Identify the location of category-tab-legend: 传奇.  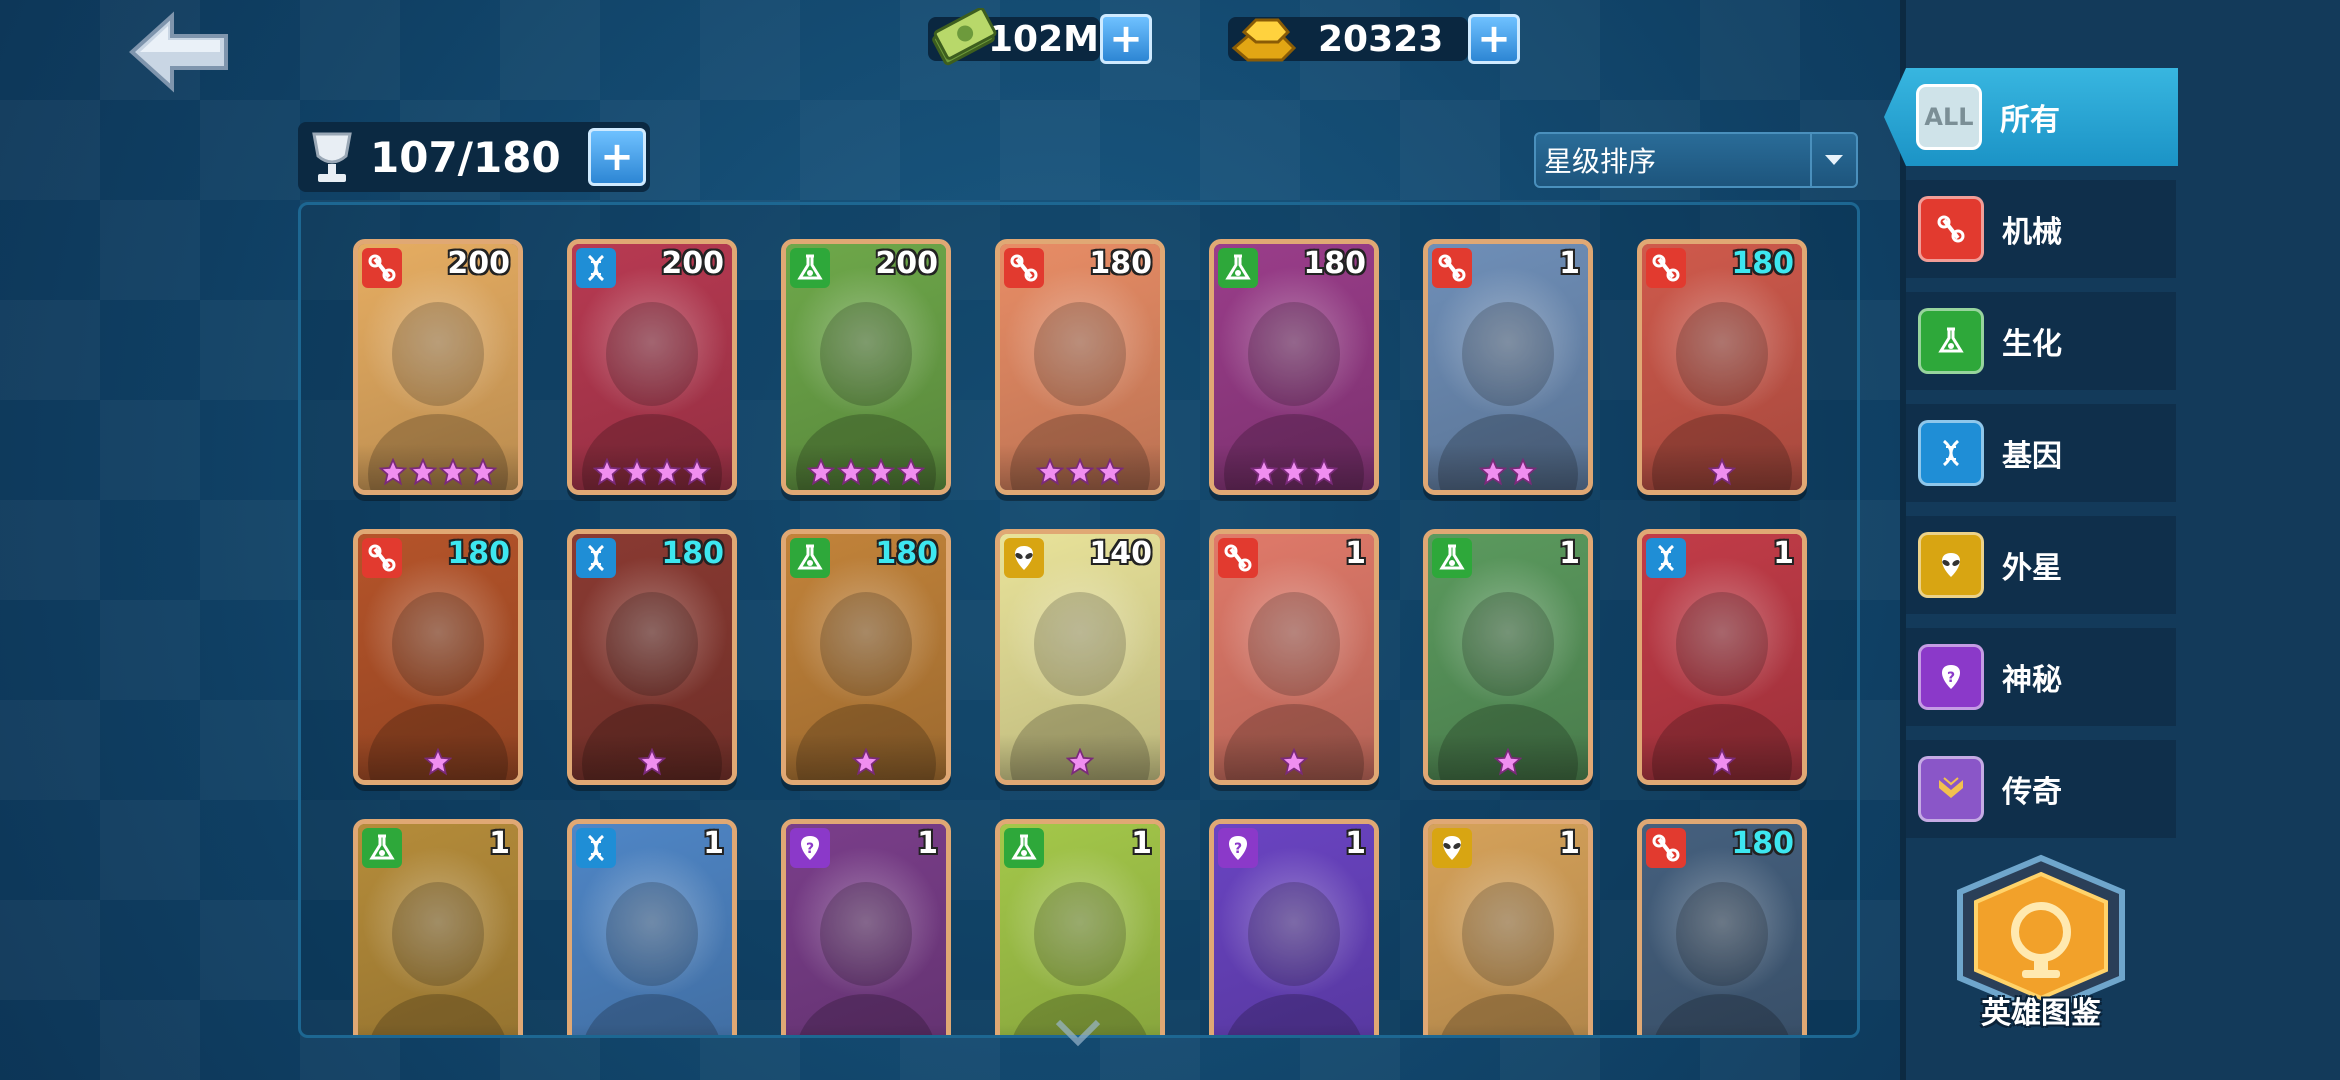
(2041, 789).